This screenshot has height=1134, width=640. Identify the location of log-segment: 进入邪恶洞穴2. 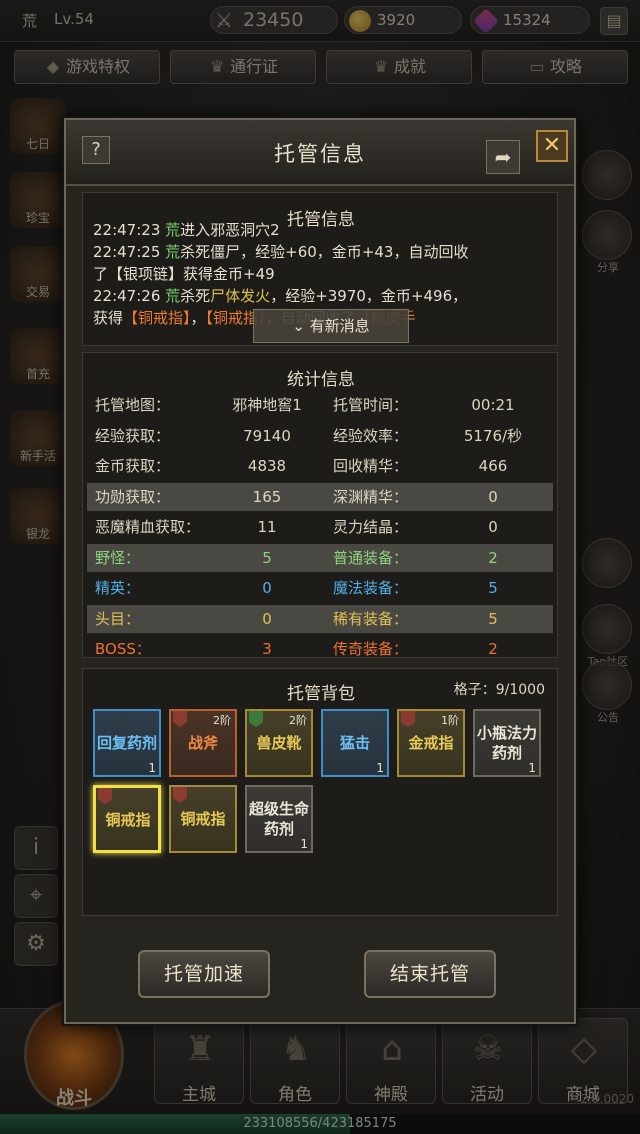
(230, 230).